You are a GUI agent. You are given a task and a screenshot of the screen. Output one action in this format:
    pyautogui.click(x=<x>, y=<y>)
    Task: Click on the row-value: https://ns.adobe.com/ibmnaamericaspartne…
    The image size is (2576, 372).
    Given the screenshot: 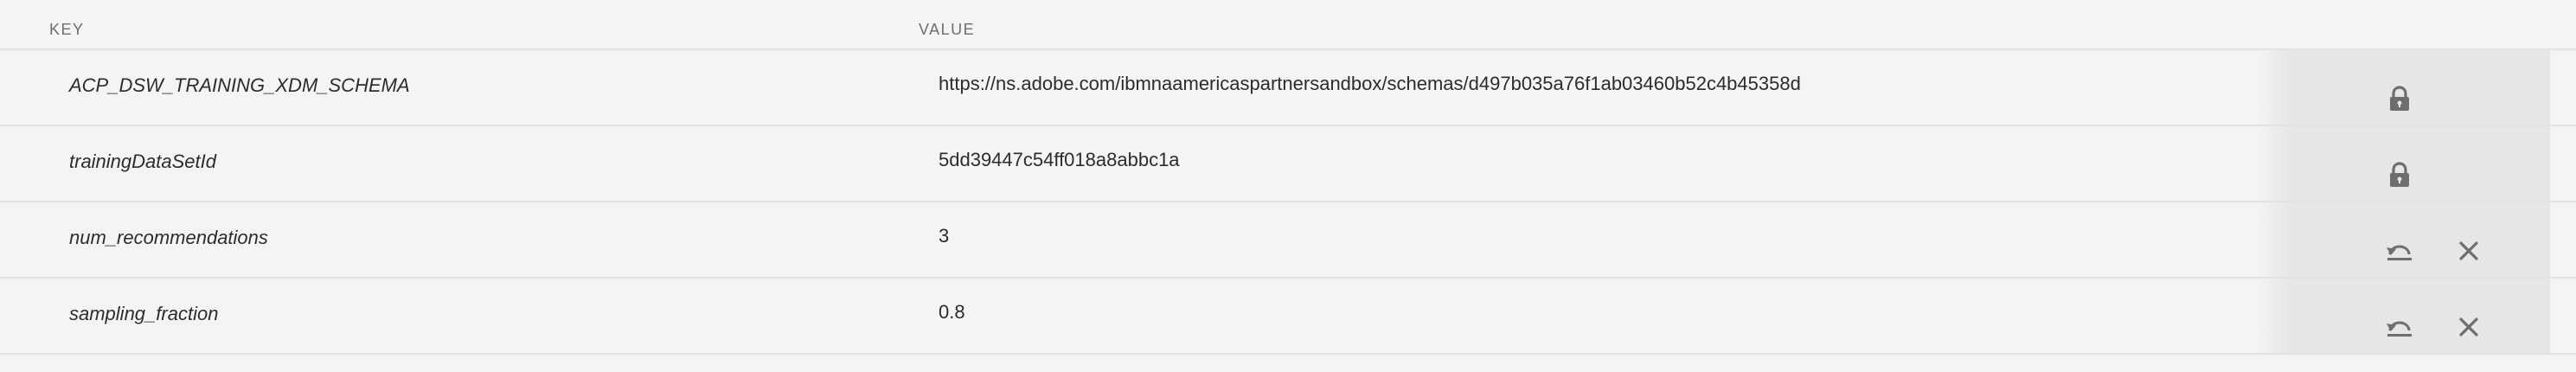 What is the action you would take?
    pyautogui.click(x=1370, y=84)
    